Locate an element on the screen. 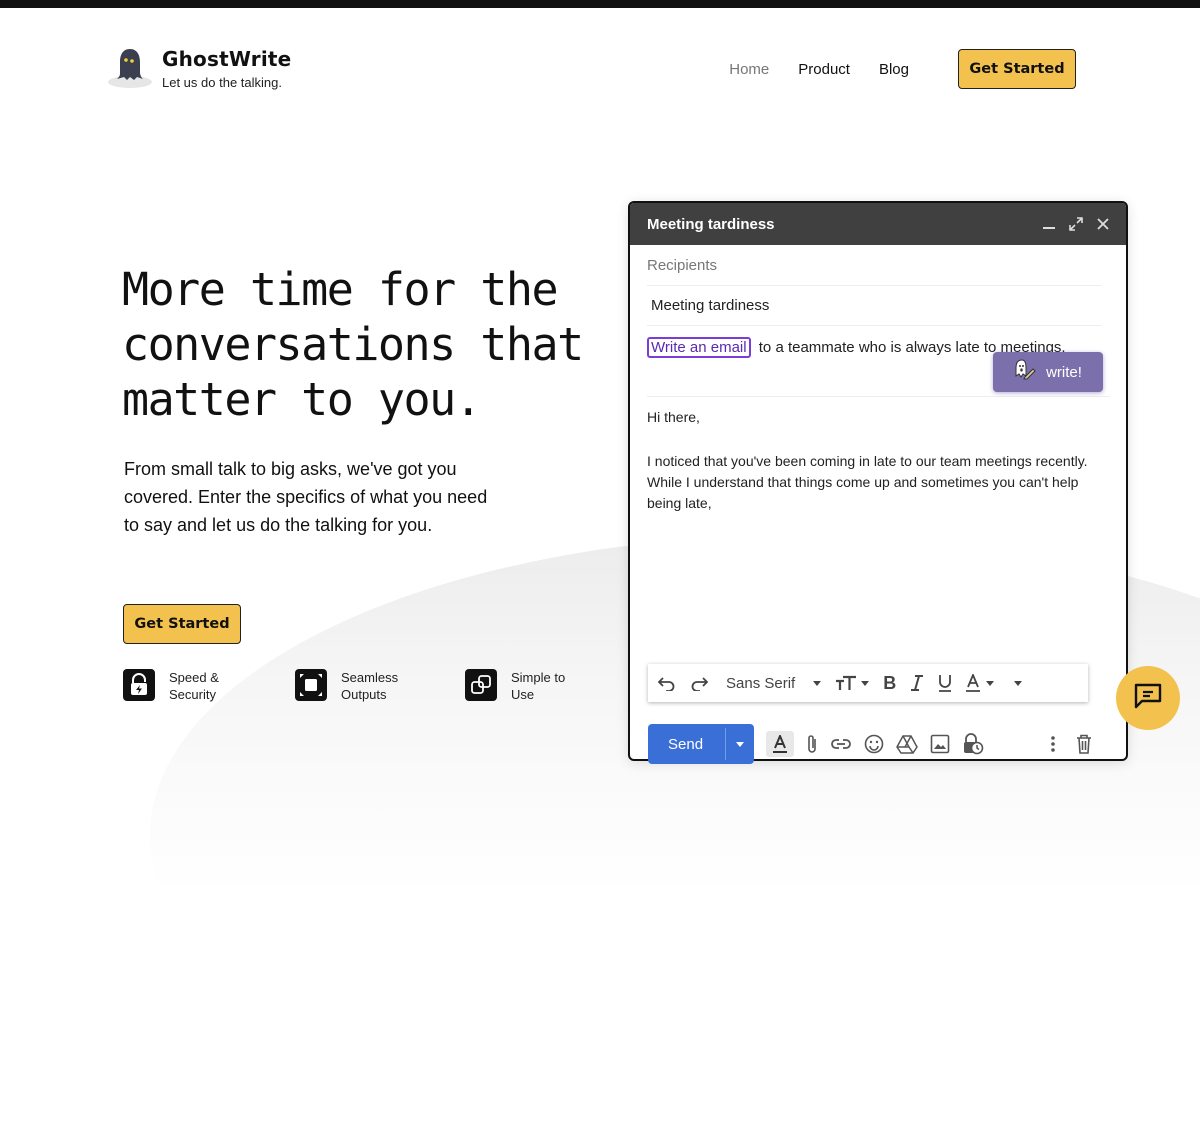 The height and width of the screenshot is (1135, 1200). font-select: Sans Serif is located at coordinates (774, 683).